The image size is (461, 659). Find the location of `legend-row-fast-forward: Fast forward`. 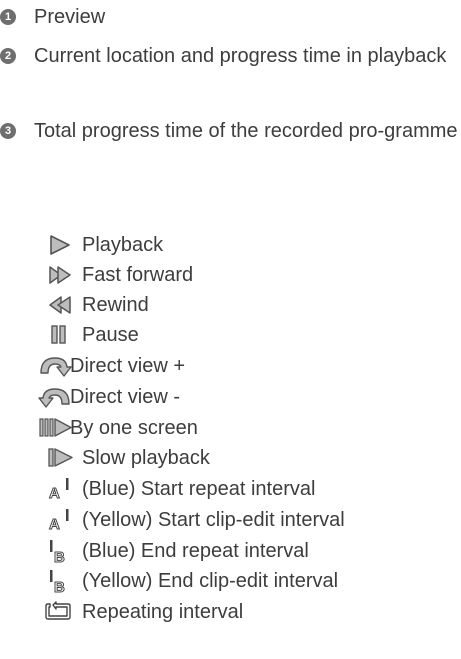

legend-row-fast-forward: Fast forward is located at coordinates (230, 275).